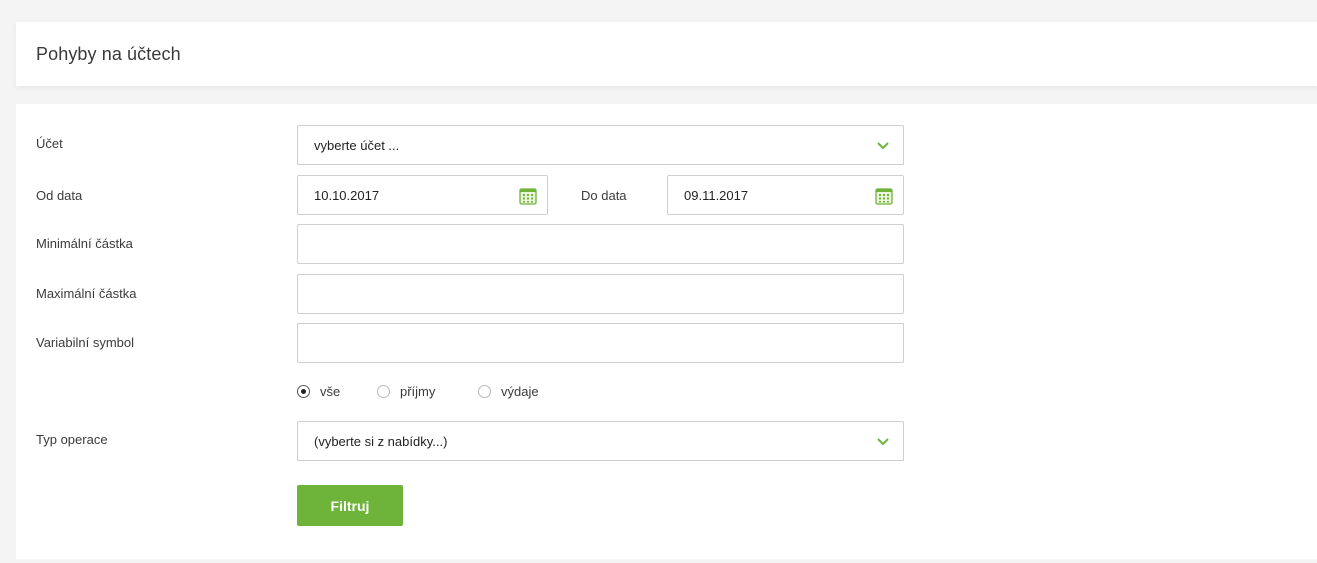 This screenshot has width=1317, height=563. Describe the element at coordinates (381, 441) in the screenshot. I see `operation-type-value: (vyberte si z nabídky...)` at that location.